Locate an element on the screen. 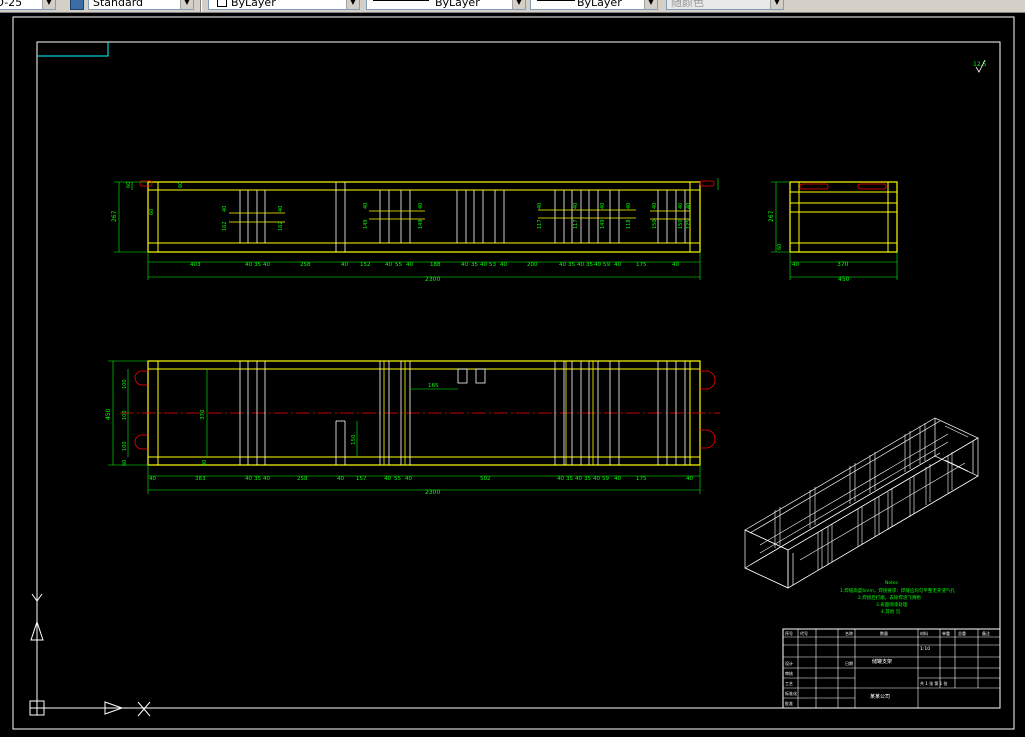 The height and width of the screenshot is (737, 1025). tb-company: 某某公司 is located at coordinates (880, 697).